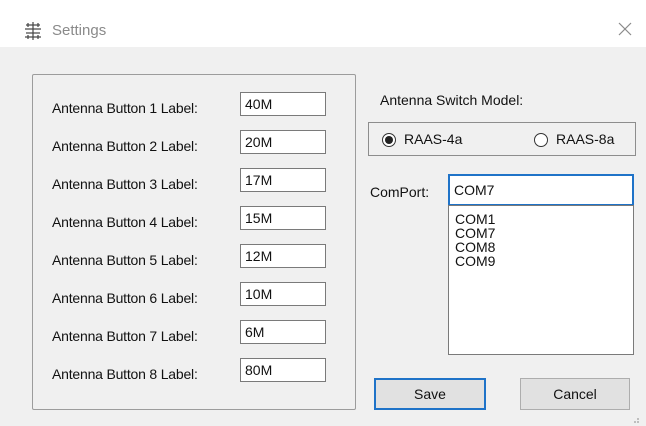  Describe the element at coordinates (283, 180) in the screenshot. I see `antenna-3-input: 17M` at that location.